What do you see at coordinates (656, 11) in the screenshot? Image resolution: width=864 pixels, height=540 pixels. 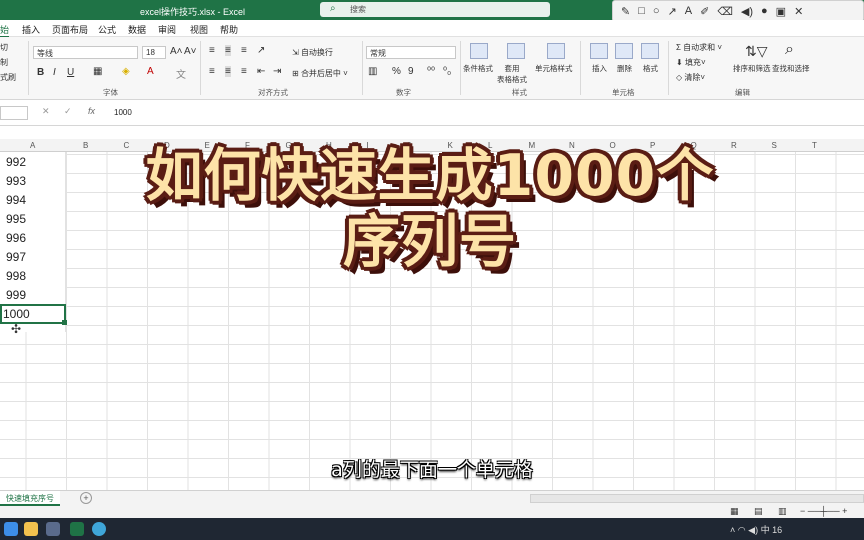 I see `circle-icon: ○` at bounding box center [656, 11].